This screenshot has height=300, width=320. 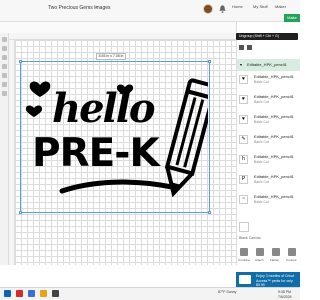 I want to click on layer-row: ~ Editable_HPK_pencil1 Basic Cut, so click(x=269, y=200).